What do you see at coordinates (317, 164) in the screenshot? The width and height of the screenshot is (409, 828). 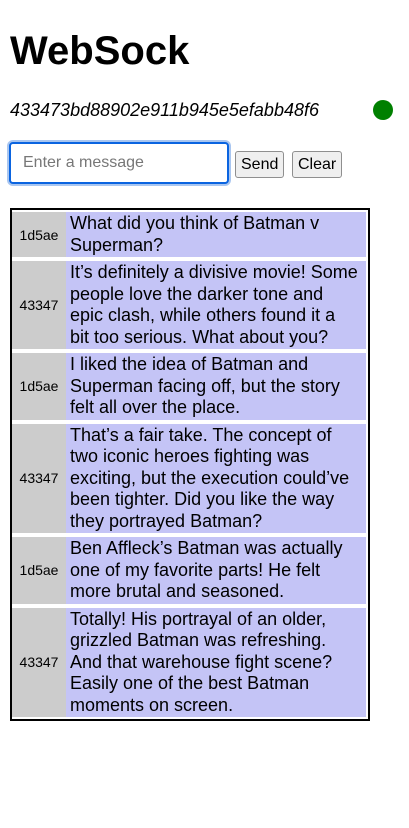 I see `clear-button: Clear` at bounding box center [317, 164].